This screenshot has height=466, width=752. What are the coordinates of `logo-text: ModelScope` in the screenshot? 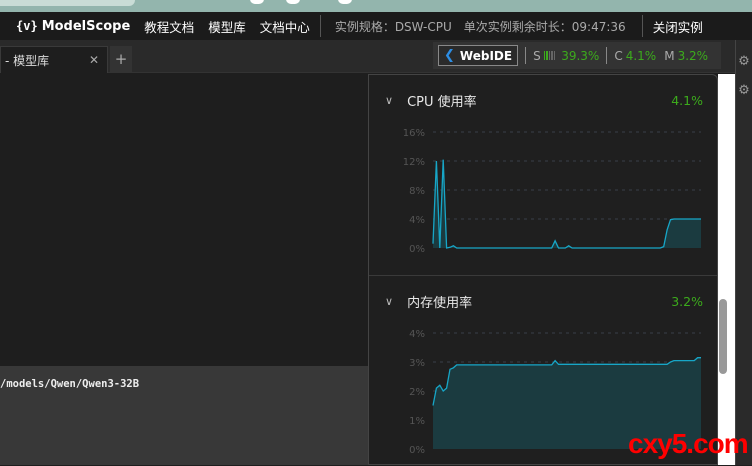 It's located at (86, 26).